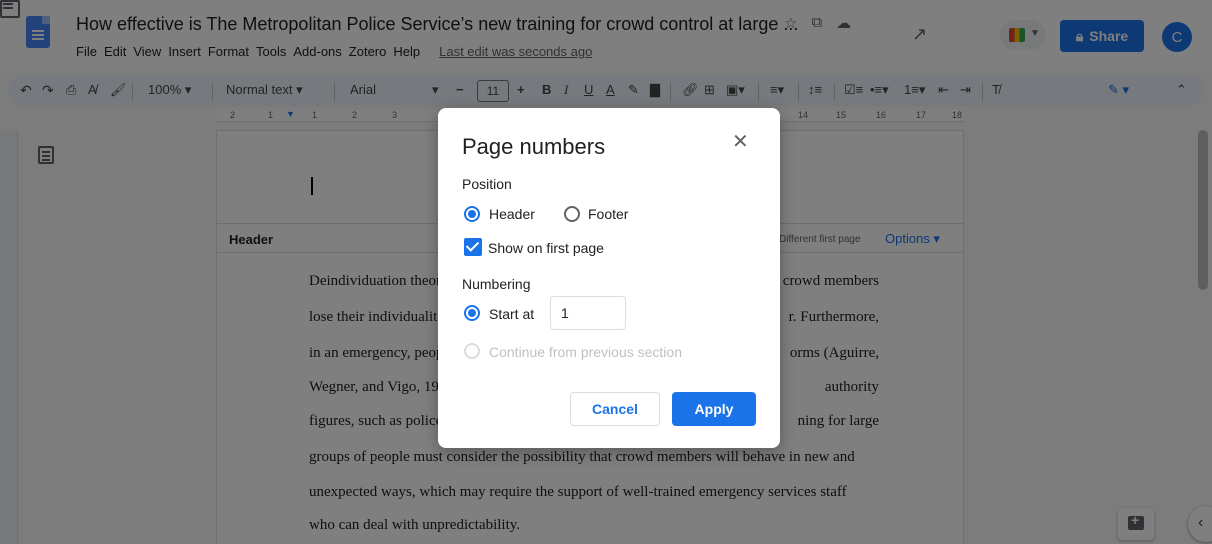 This screenshot has width=1212, height=544. Describe the element at coordinates (472, 351) in the screenshot. I see `continue-radio` at that location.